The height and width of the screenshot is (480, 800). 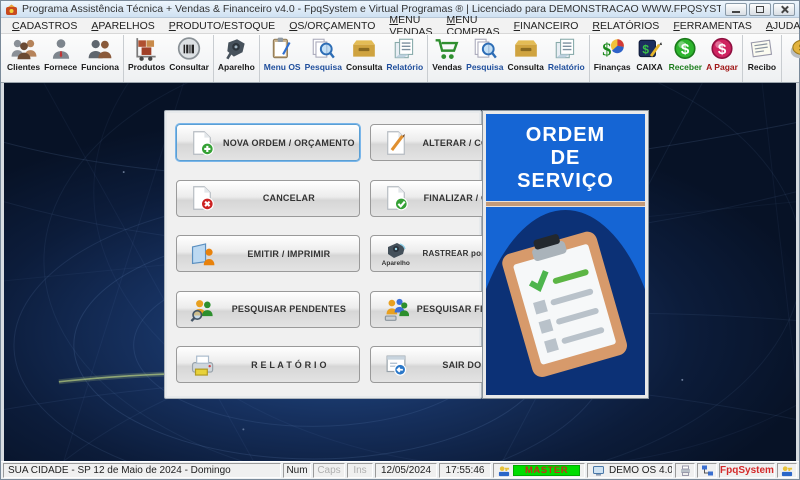 I want to click on toolbar-fornecedor: Fornece, so click(x=60, y=58).